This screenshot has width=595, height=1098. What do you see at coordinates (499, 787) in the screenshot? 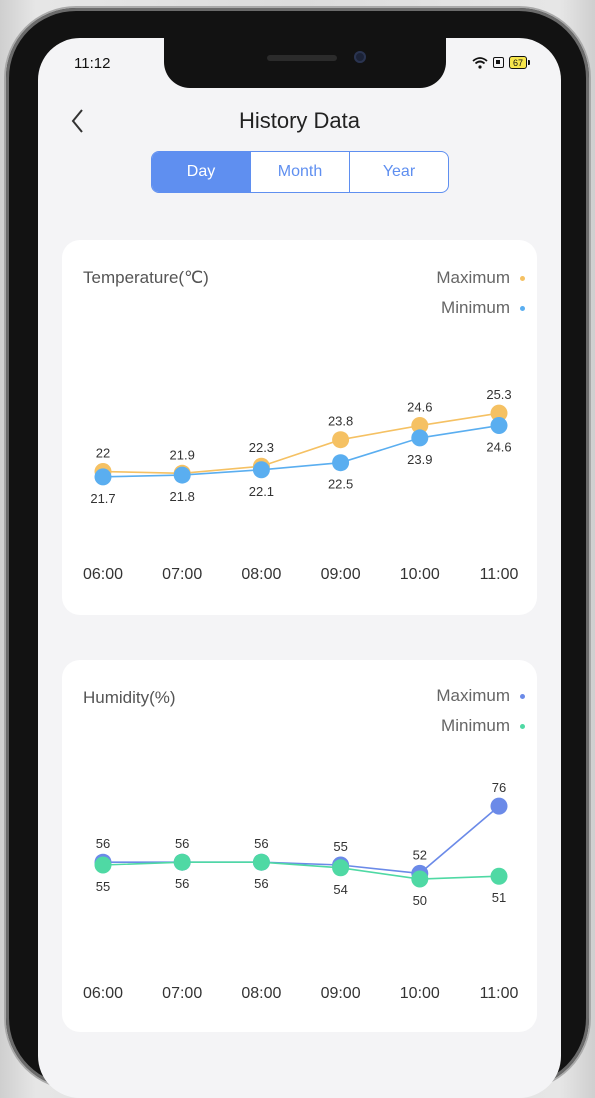
I see `data-label-max: 76` at bounding box center [499, 787].